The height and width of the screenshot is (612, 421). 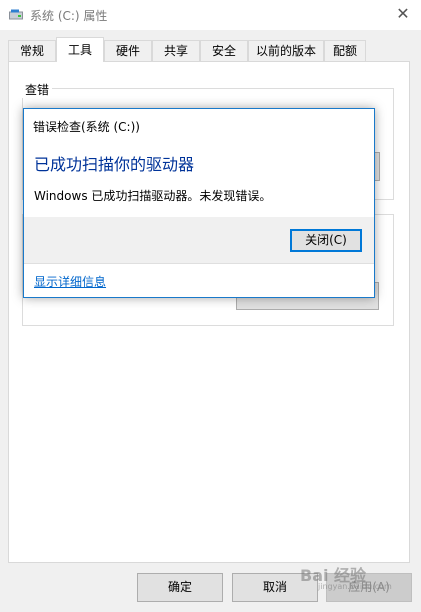 What do you see at coordinates (355, 586) in the screenshot?
I see `watermark-url: jingyan.baidu.com` at bounding box center [355, 586].